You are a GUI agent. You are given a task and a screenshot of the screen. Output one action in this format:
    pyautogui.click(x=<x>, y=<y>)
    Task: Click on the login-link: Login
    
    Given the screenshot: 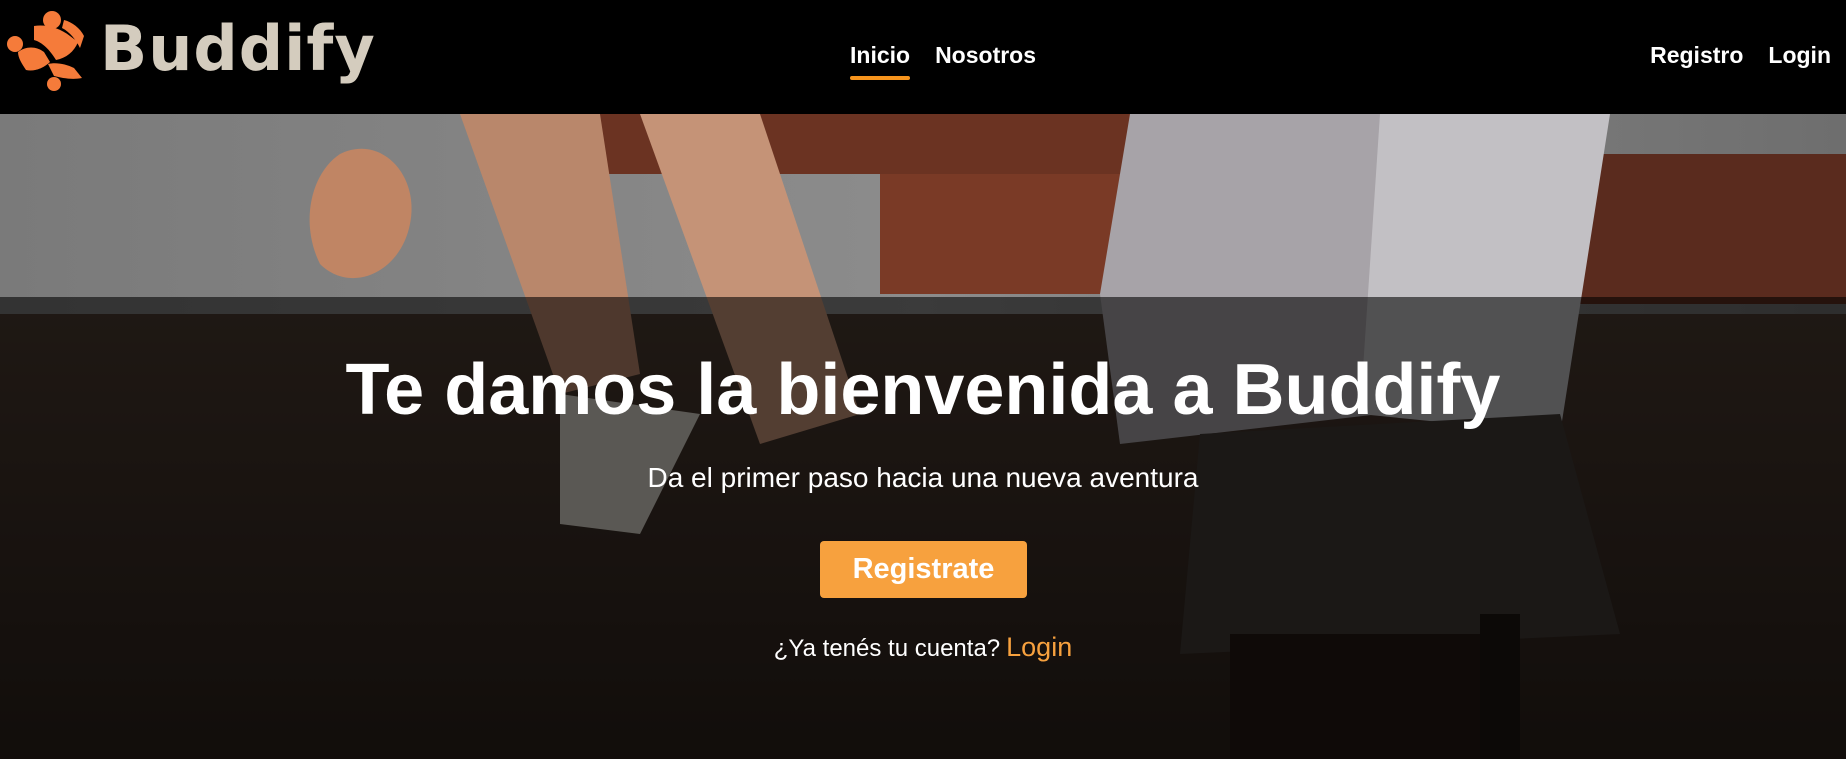 What is the action you would take?
    pyautogui.click(x=1039, y=647)
    